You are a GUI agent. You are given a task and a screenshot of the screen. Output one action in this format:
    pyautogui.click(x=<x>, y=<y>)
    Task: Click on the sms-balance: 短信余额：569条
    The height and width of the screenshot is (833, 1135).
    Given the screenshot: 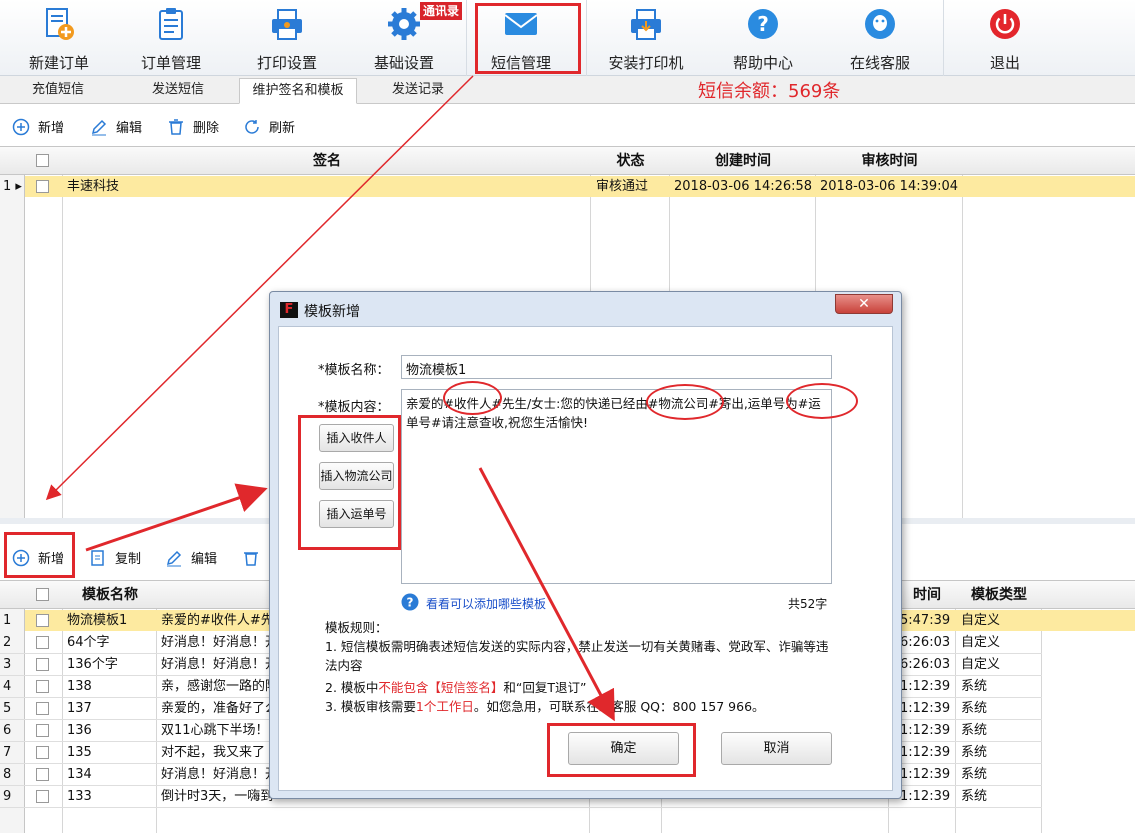 What is the action you would take?
    pyautogui.click(x=769, y=91)
    